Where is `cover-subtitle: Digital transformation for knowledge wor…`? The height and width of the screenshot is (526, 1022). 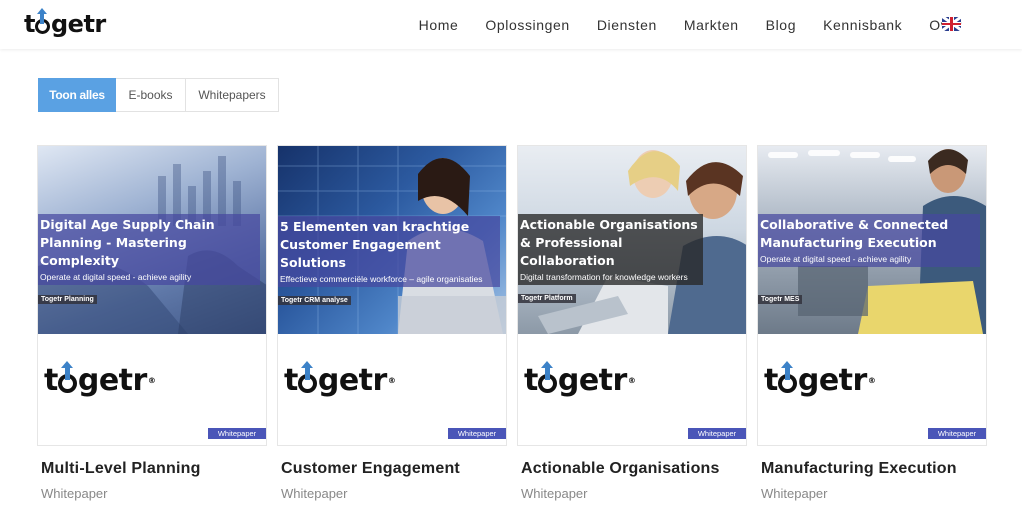 cover-subtitle: Digital transformation for knowledge wor… is located at coordinates (604, 277).